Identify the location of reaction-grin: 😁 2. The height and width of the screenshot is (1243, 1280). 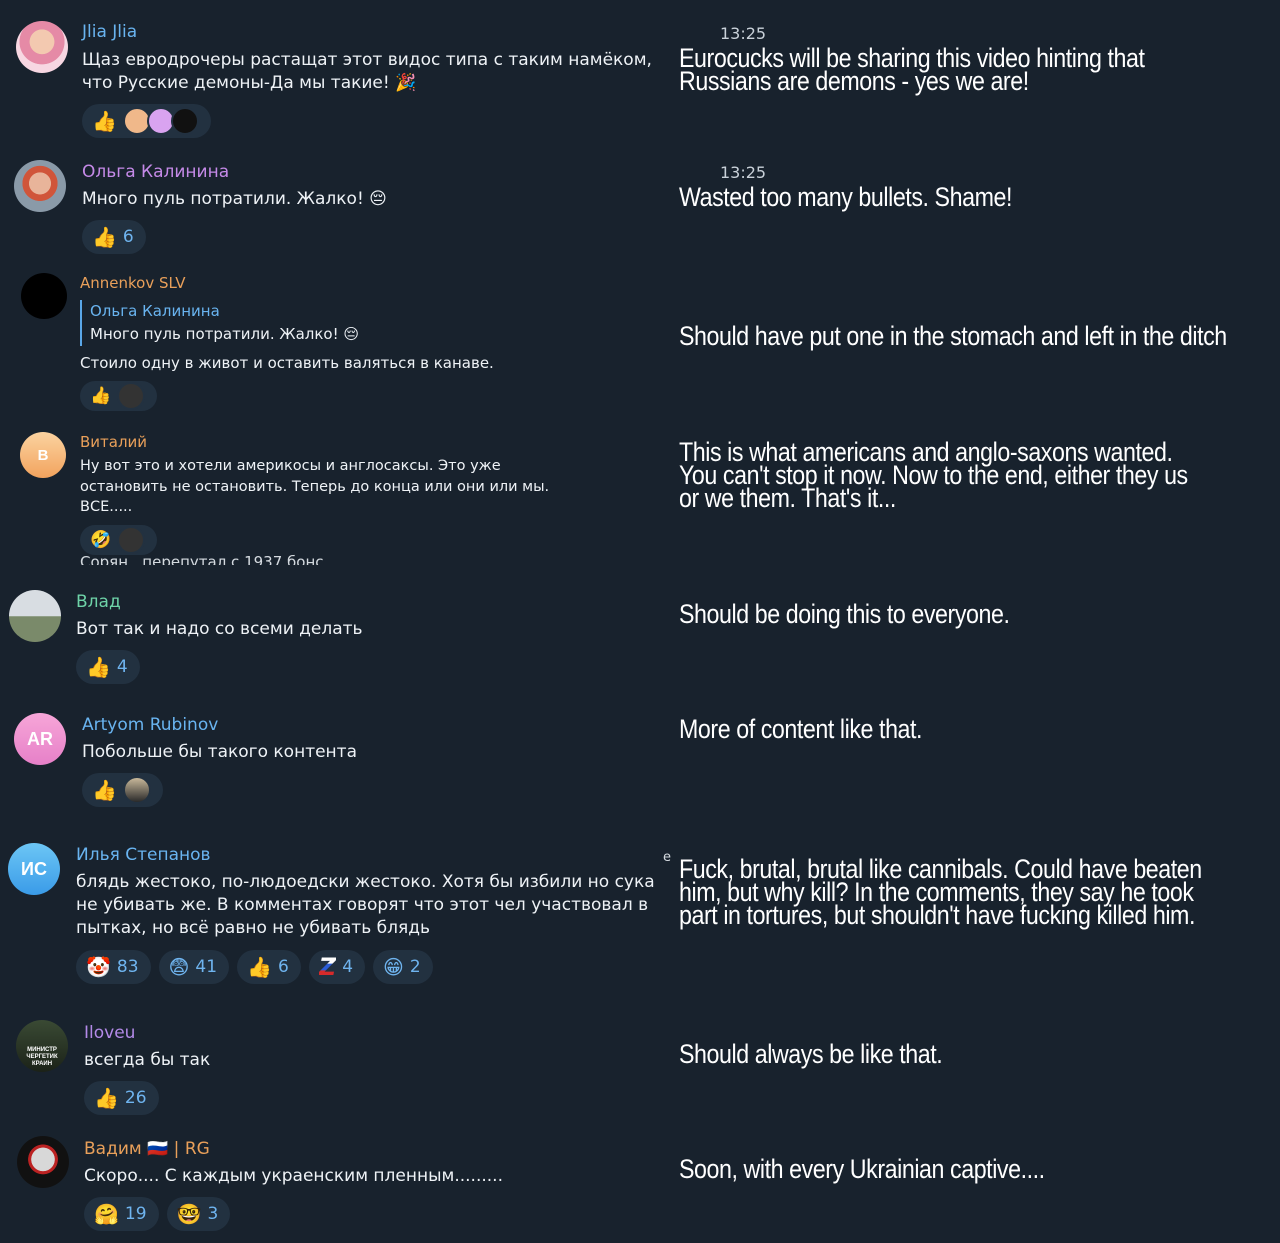
(403, 967).